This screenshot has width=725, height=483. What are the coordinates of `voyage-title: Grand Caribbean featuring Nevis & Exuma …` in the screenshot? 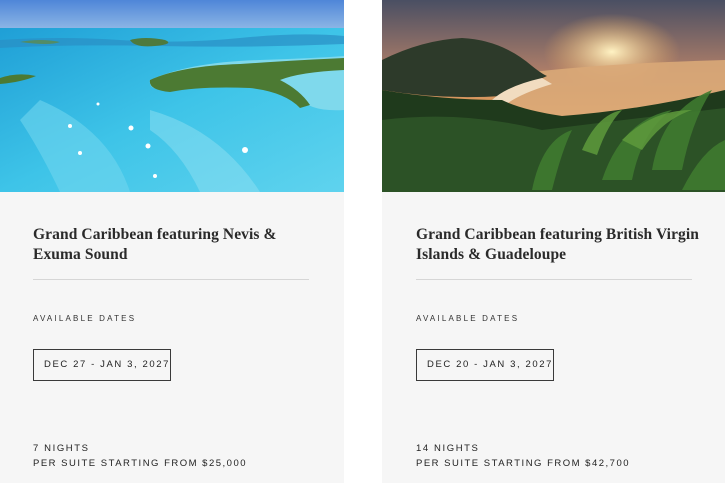 It's located at (175, 245).